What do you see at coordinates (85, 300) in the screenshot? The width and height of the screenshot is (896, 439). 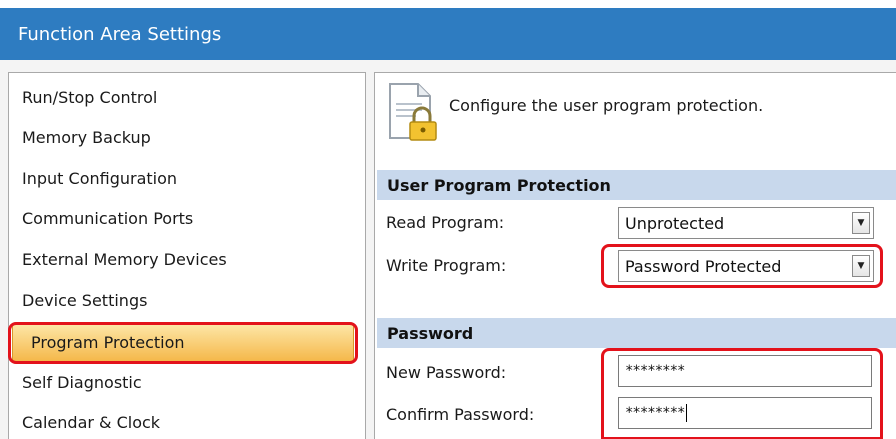 I see `sidebar-item-label: Device Settings` at bounding box center [85, 300].